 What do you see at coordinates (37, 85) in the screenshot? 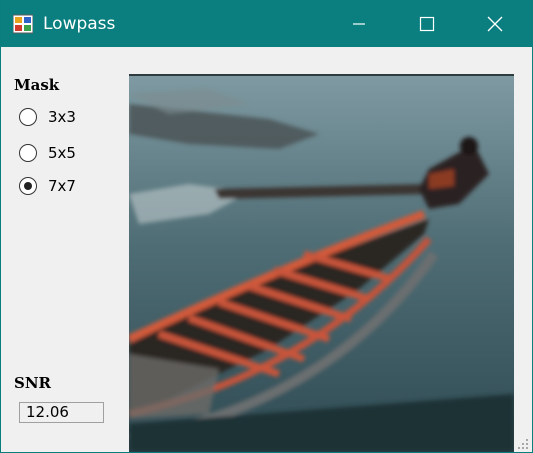
I see `mask-label: Mask` at bounding box center [37, 85].